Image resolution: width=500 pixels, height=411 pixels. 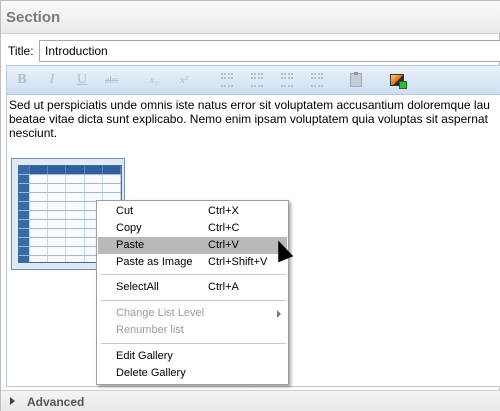 I want to click on menu-item-paste: Paste Ctrl+V, so click(x=192, y=245).